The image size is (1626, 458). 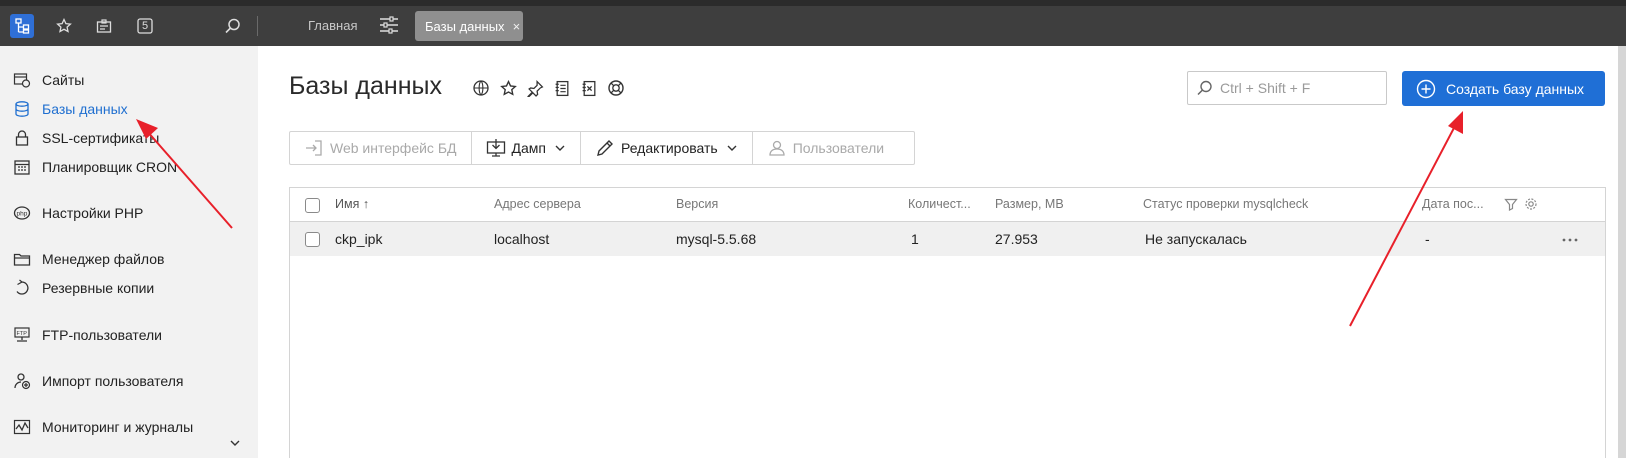 I want to click on sidebar-item-cron: Планировщик CRON, so click(x=94, y=167).